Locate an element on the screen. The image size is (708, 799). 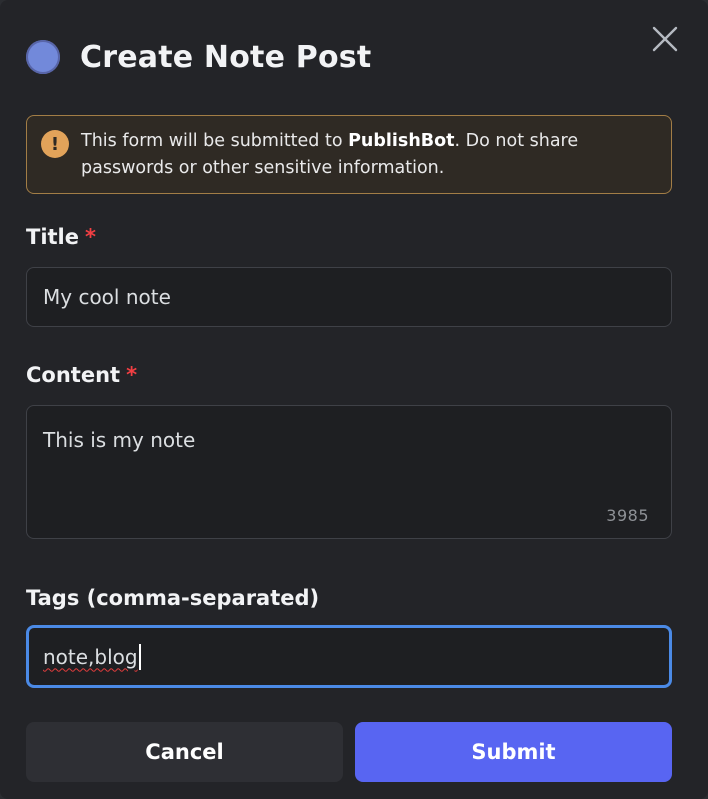
close-button is located at coordinates (665, 39).